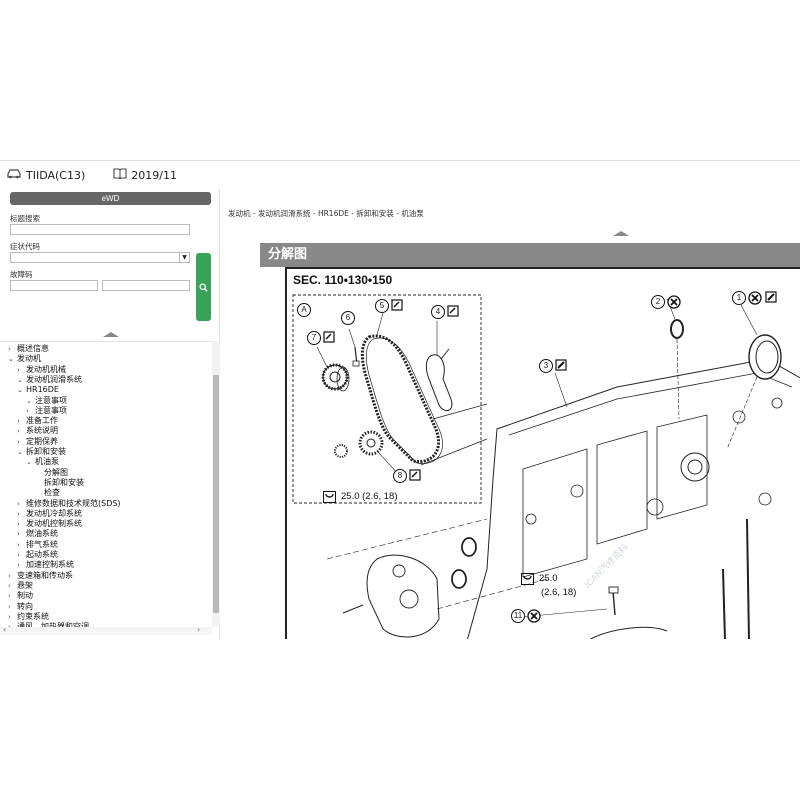 Image resolution: width=800 pixels, height=800 pixels. Describe the element at coordinates (42, 441) in the screenshot. I see `tree-item-label: 定期保养` at that location.